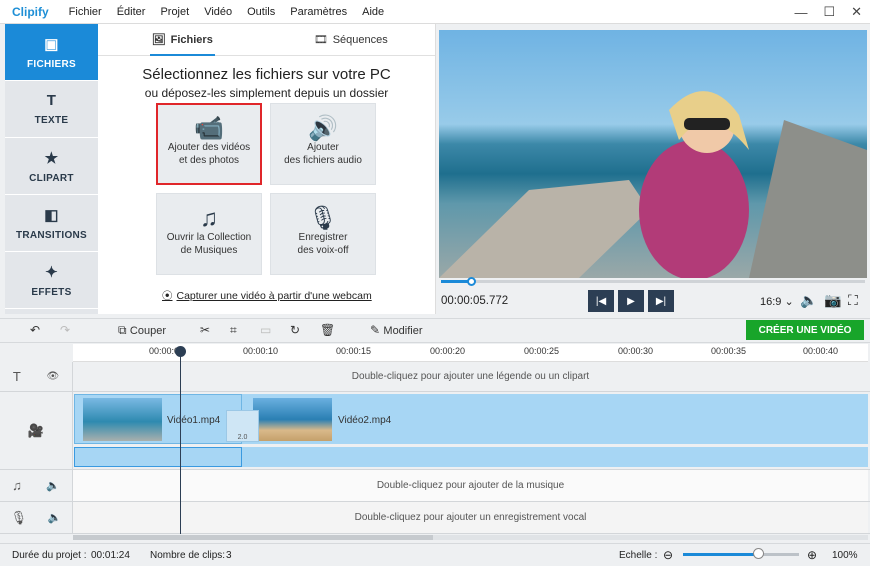 The height and width of the screenshot is (566, 870). I want to click on crop-icon: ⌗, so click(233, 330).